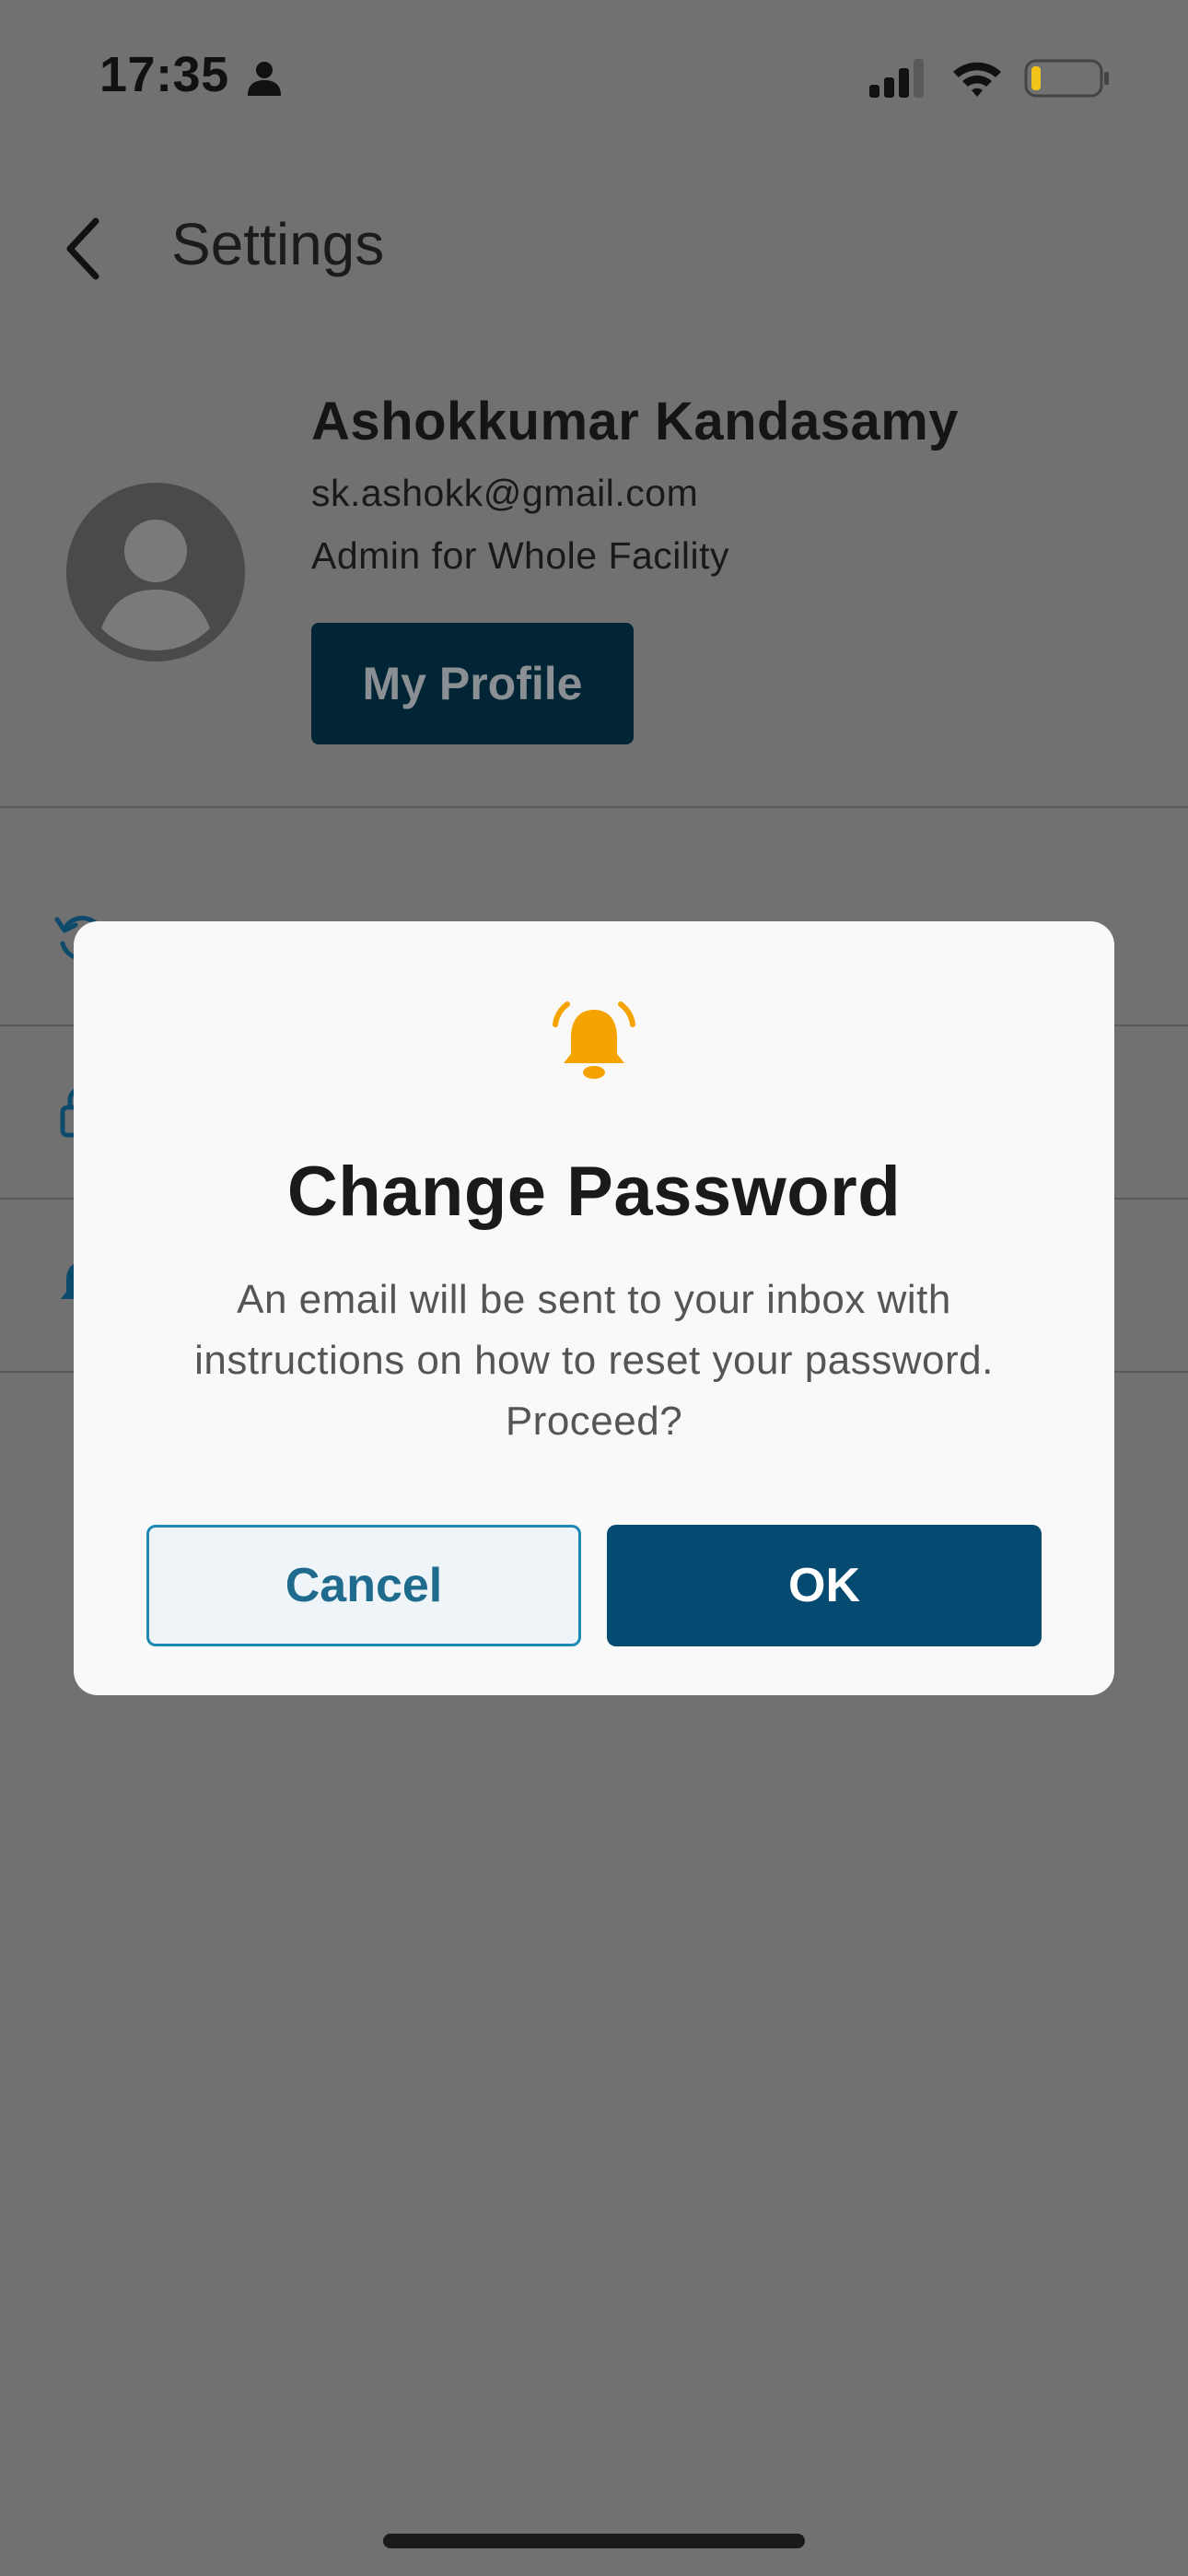  I want to click on signal-icon, so click(896, 78).